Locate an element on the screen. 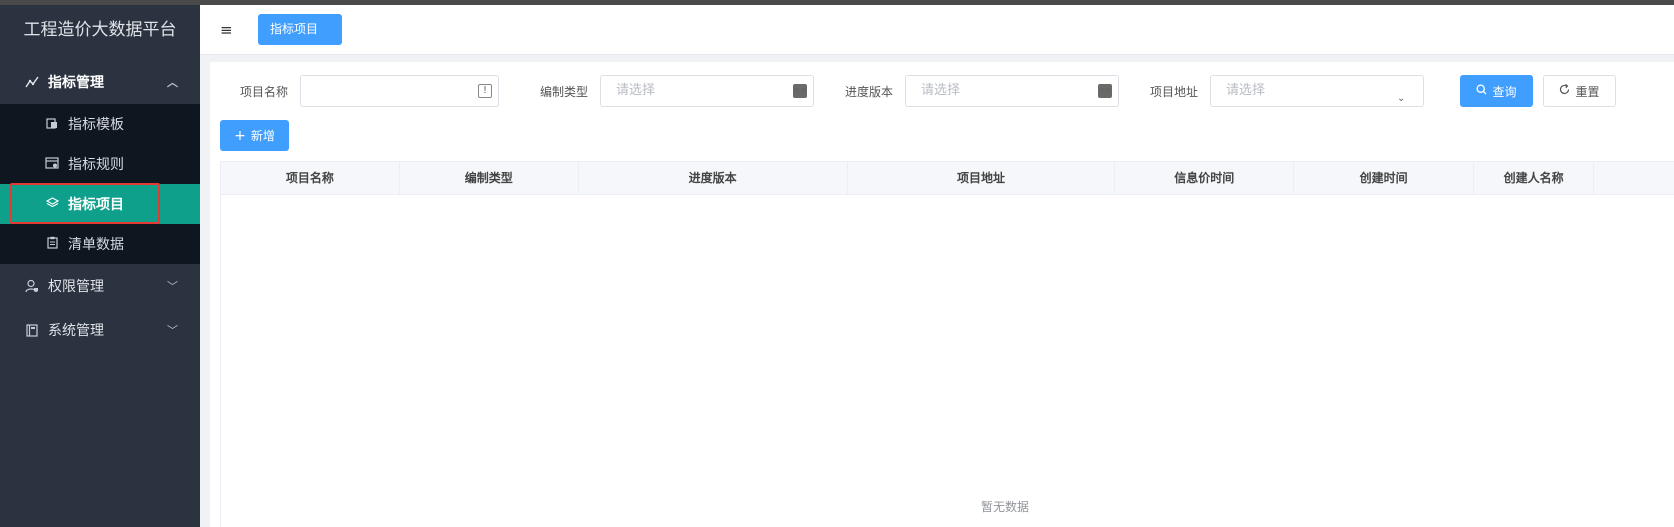 This screenshot has width=1674, height=527. add-label: 新增 is located at coordinates (262, 136).